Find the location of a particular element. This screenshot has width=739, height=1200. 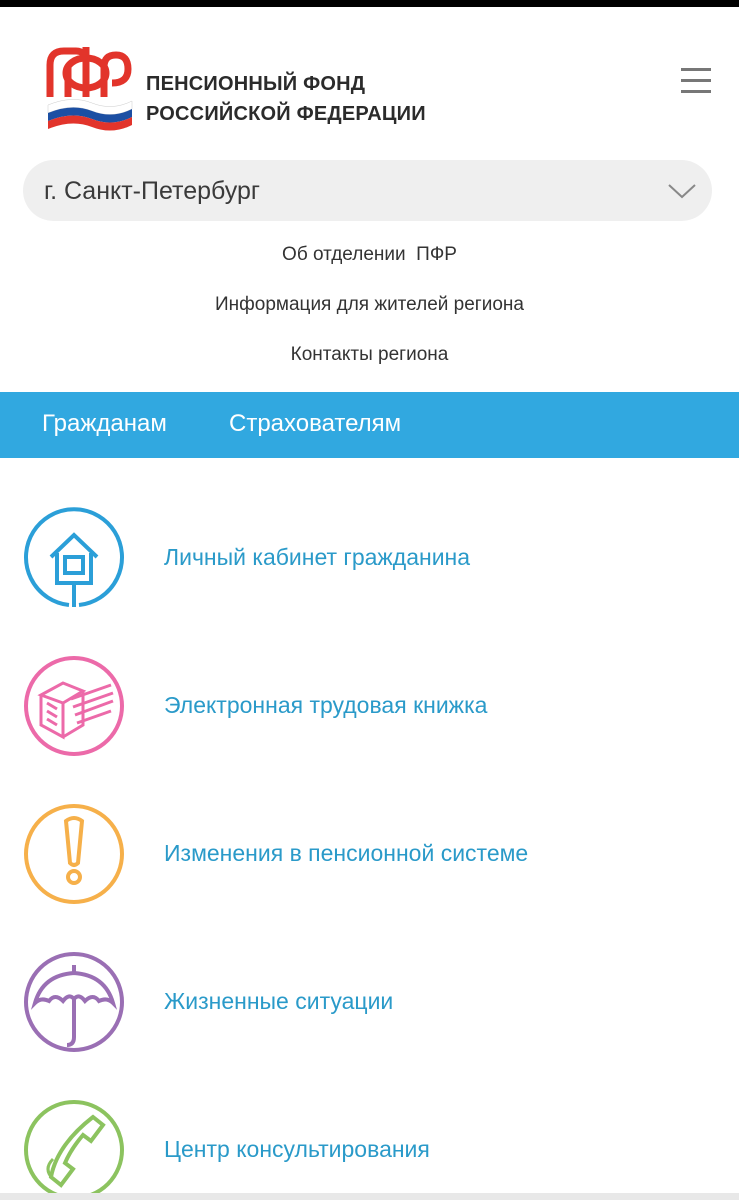

chevron-down-icon is located at coordinates (682, 192).